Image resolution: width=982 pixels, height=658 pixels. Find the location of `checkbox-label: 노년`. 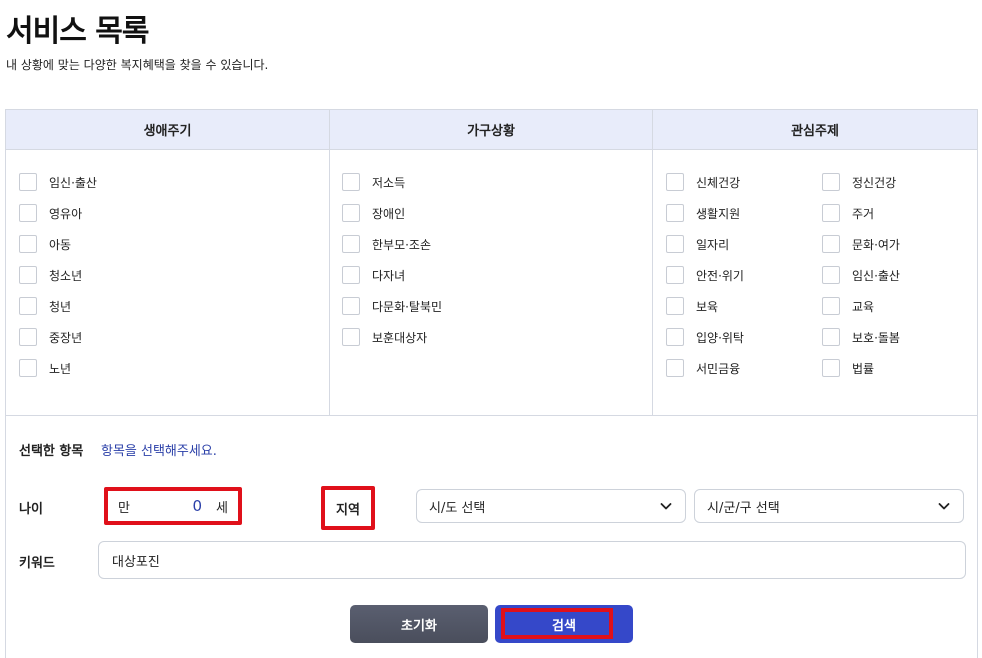

checkbox-label: 노년 is located at coordinates (60, 368).